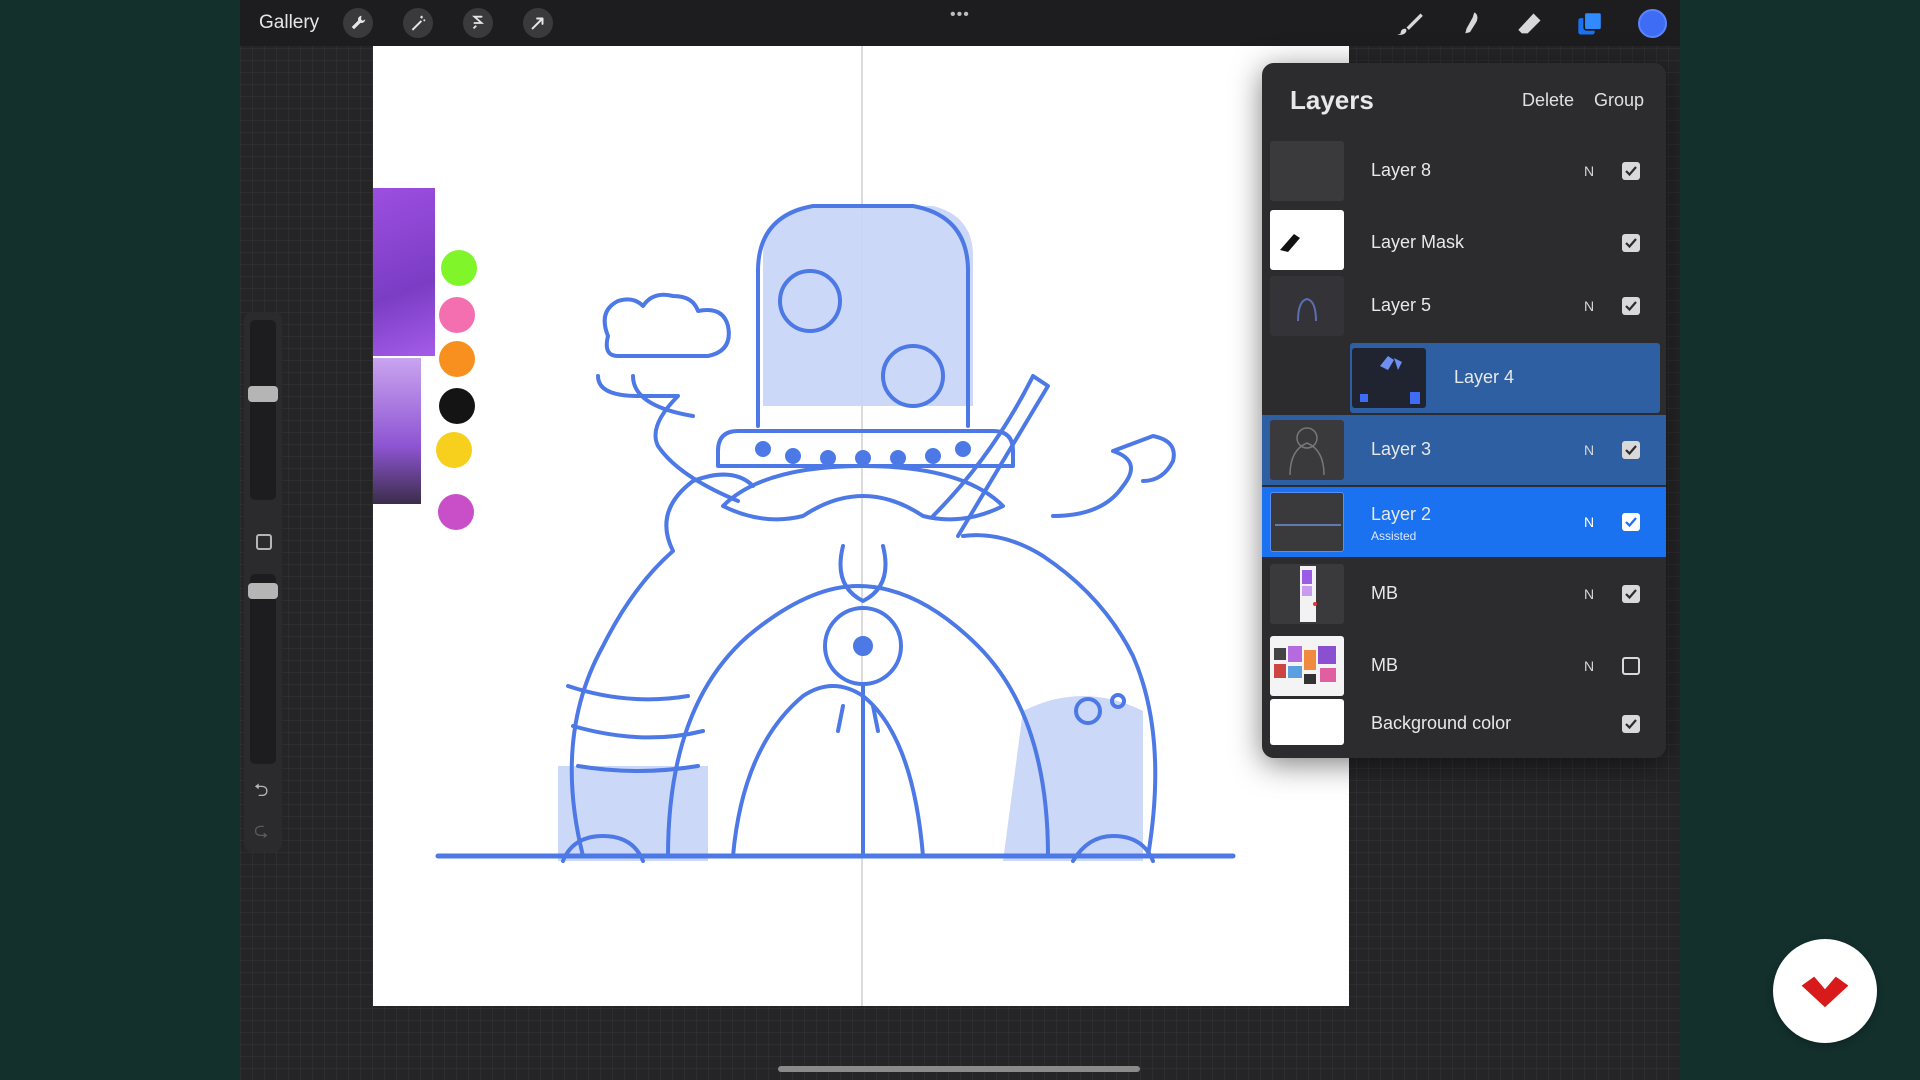 Image resolution: width=1920 pixels, height=1080 pixels. I want to click on more-options-dots: •••, so click(960, 15).